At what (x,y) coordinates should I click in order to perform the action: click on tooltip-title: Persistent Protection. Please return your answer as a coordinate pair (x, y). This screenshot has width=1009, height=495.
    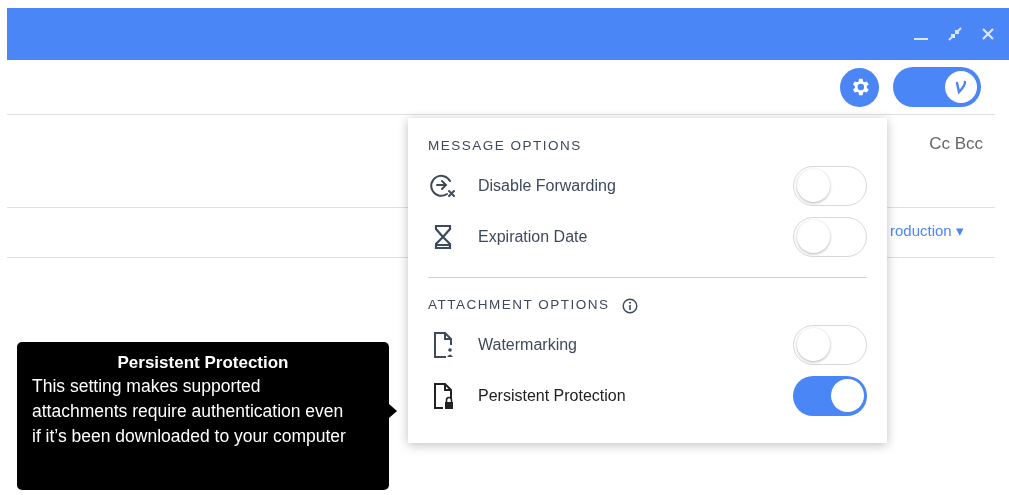
    Looking at the image, I should click on (203, 363).